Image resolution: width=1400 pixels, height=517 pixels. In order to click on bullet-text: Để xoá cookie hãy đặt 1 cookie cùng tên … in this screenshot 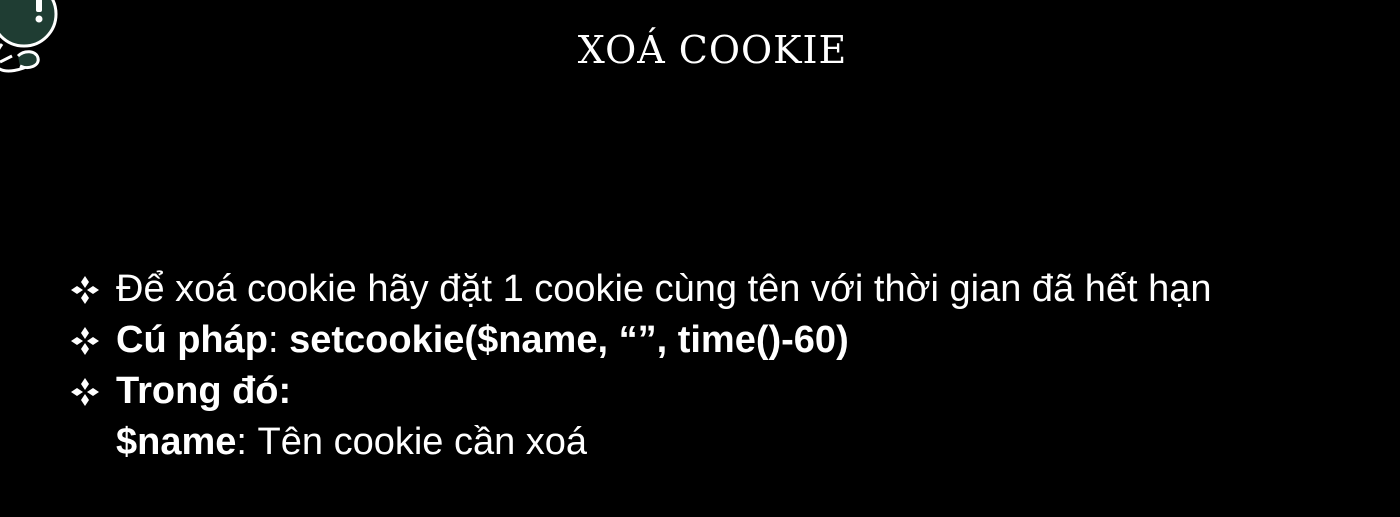, I will do `click(664, 289)`.